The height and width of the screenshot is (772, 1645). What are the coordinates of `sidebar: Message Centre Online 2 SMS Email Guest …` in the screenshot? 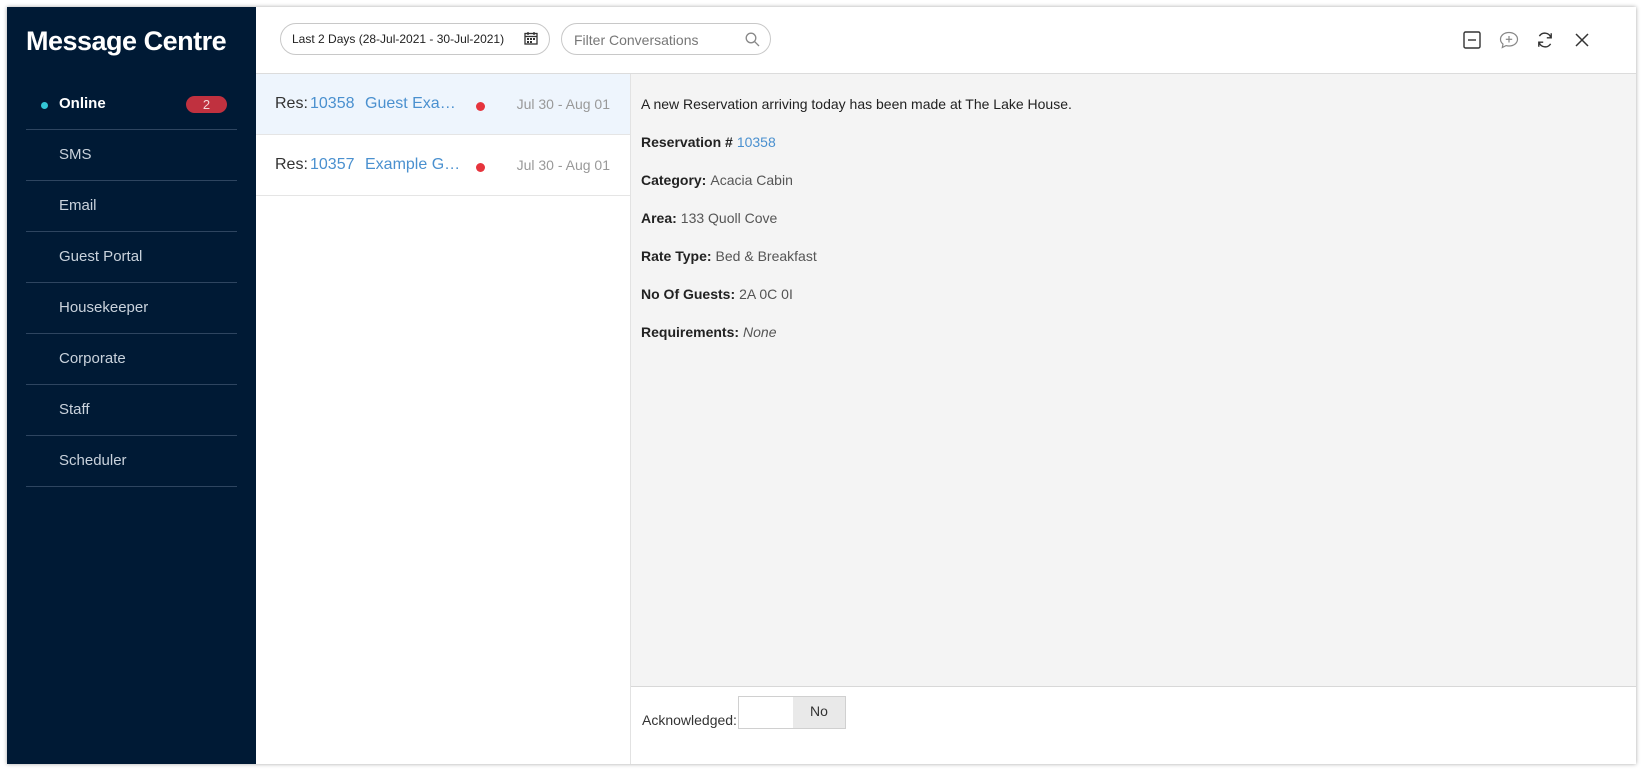 It's located at (131, 385).